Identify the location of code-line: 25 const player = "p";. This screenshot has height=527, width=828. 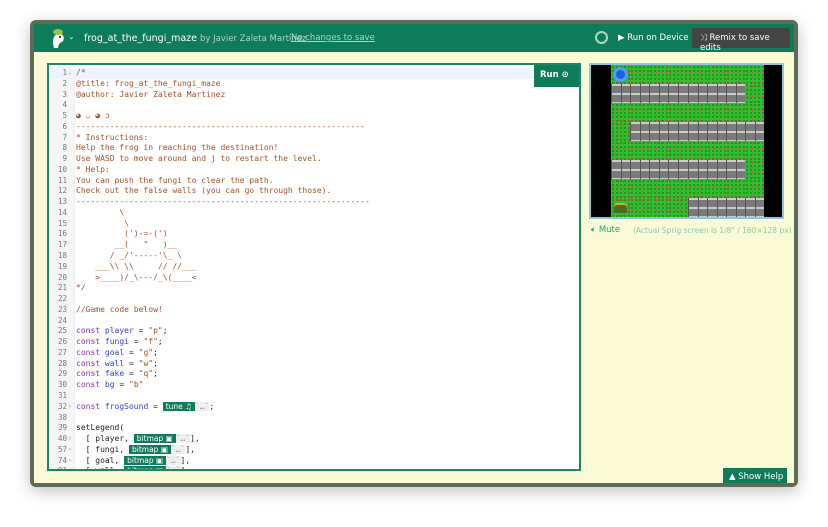
(314, 331).